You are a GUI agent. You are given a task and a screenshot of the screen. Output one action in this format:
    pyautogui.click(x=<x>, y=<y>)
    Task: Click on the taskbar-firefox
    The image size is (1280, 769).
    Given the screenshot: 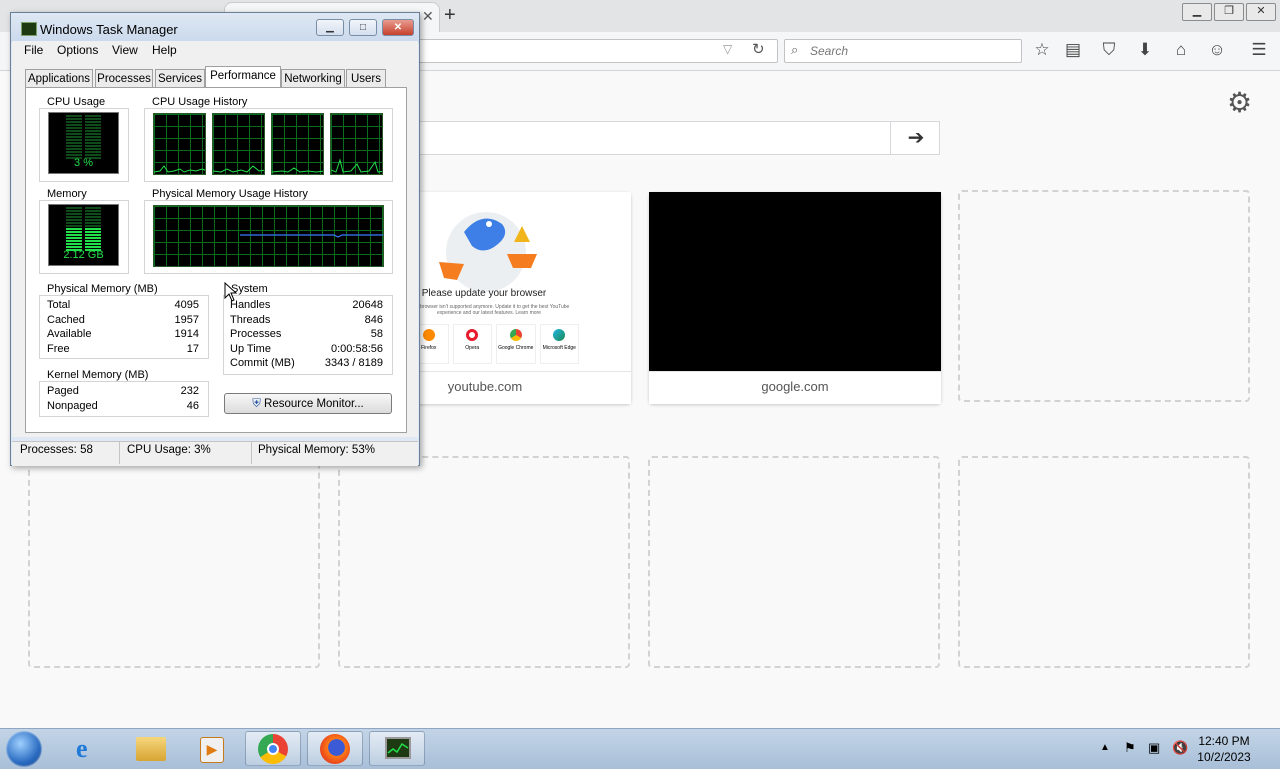 What is the action you would take?
    pyautogui.click(x=335, y=748)
    